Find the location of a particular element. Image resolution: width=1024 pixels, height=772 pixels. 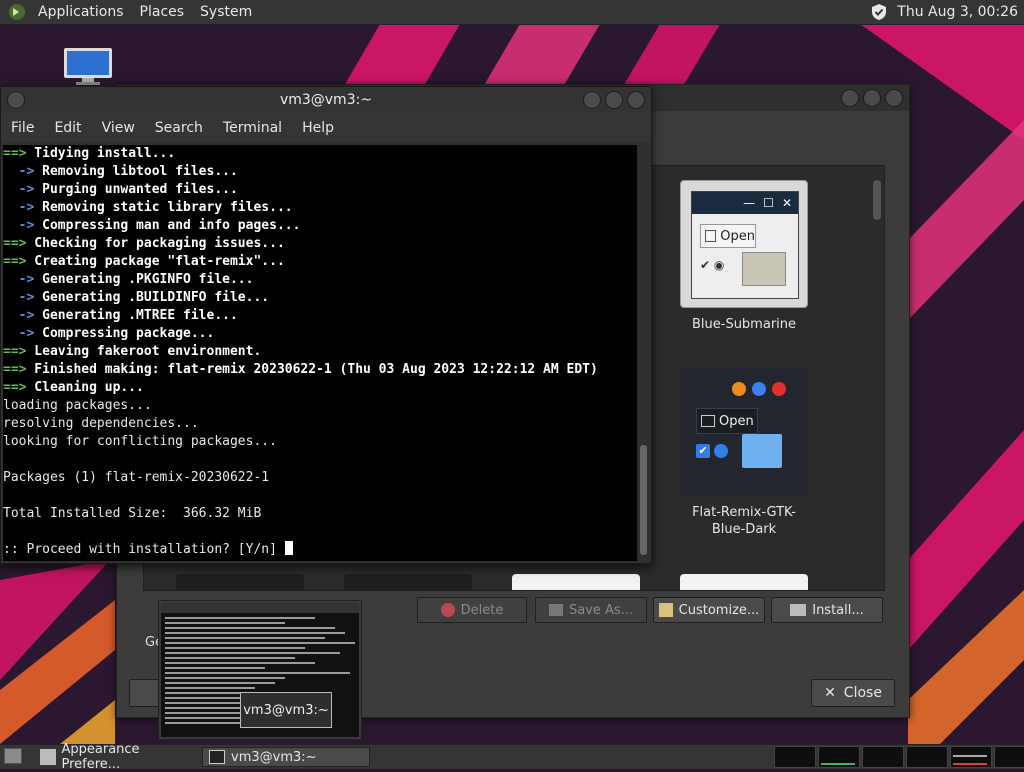

menu-help: Help is located at coordinates (318, 128).